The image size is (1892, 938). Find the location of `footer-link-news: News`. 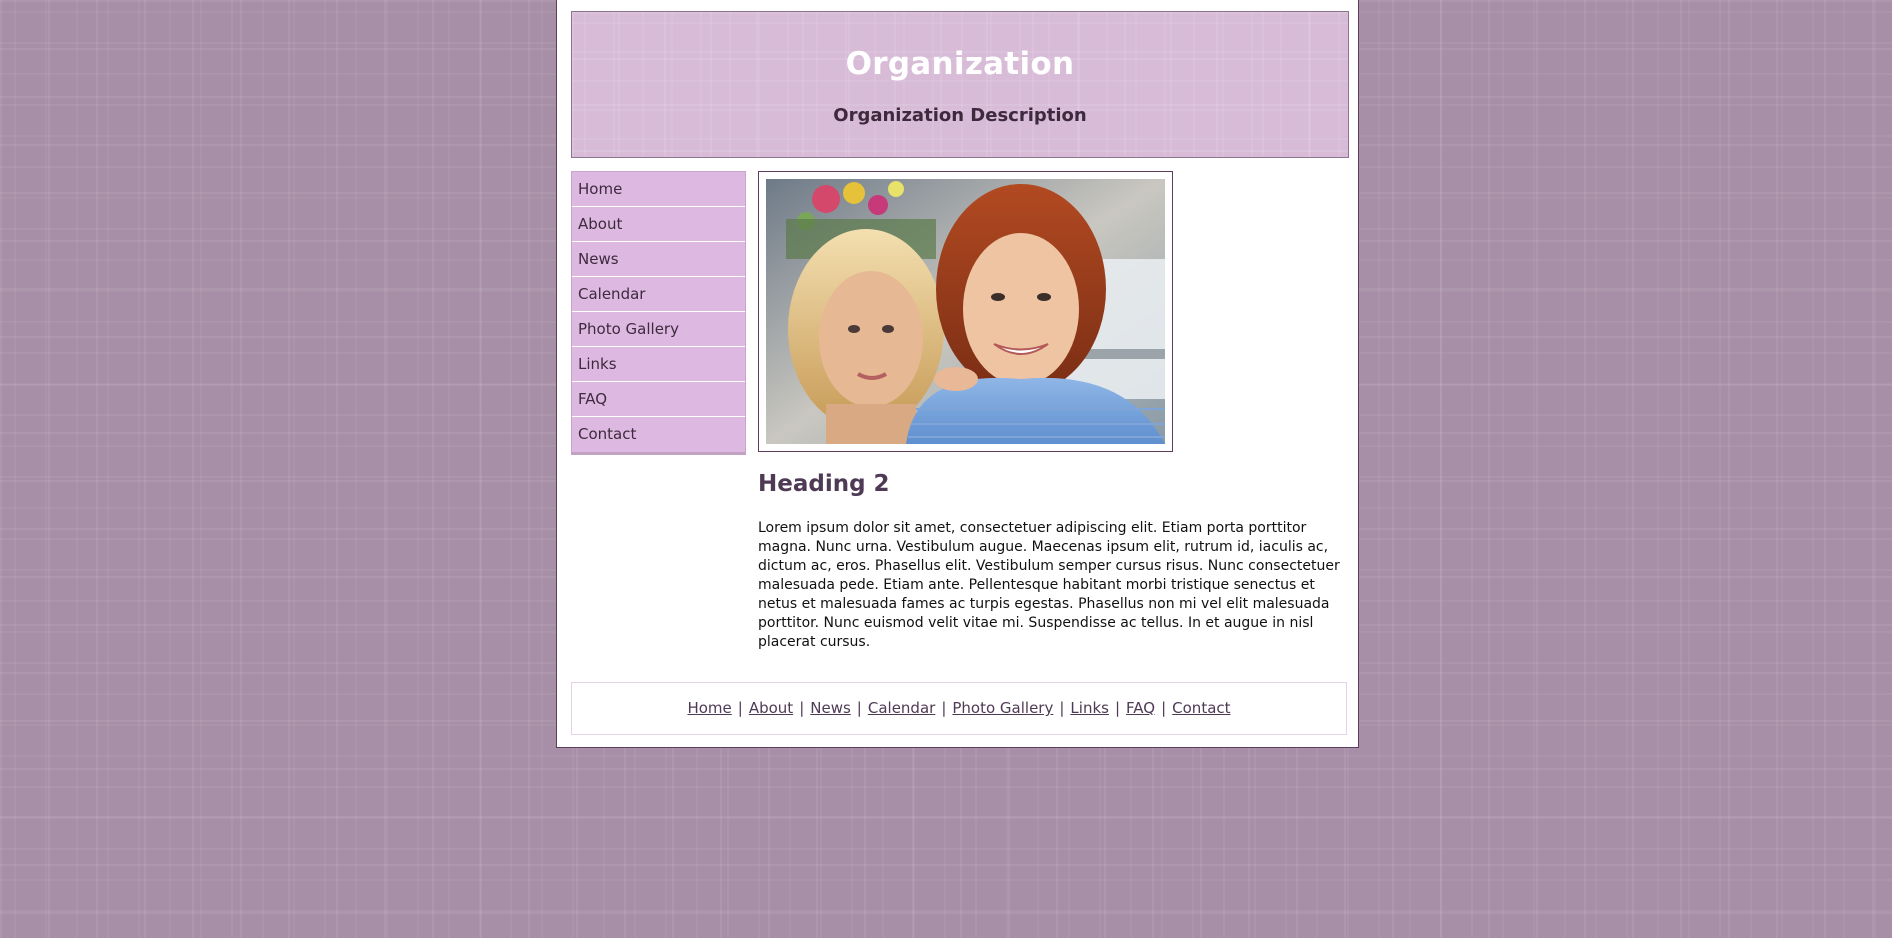

footer-link-news: News is located at coordinates (830, 708).